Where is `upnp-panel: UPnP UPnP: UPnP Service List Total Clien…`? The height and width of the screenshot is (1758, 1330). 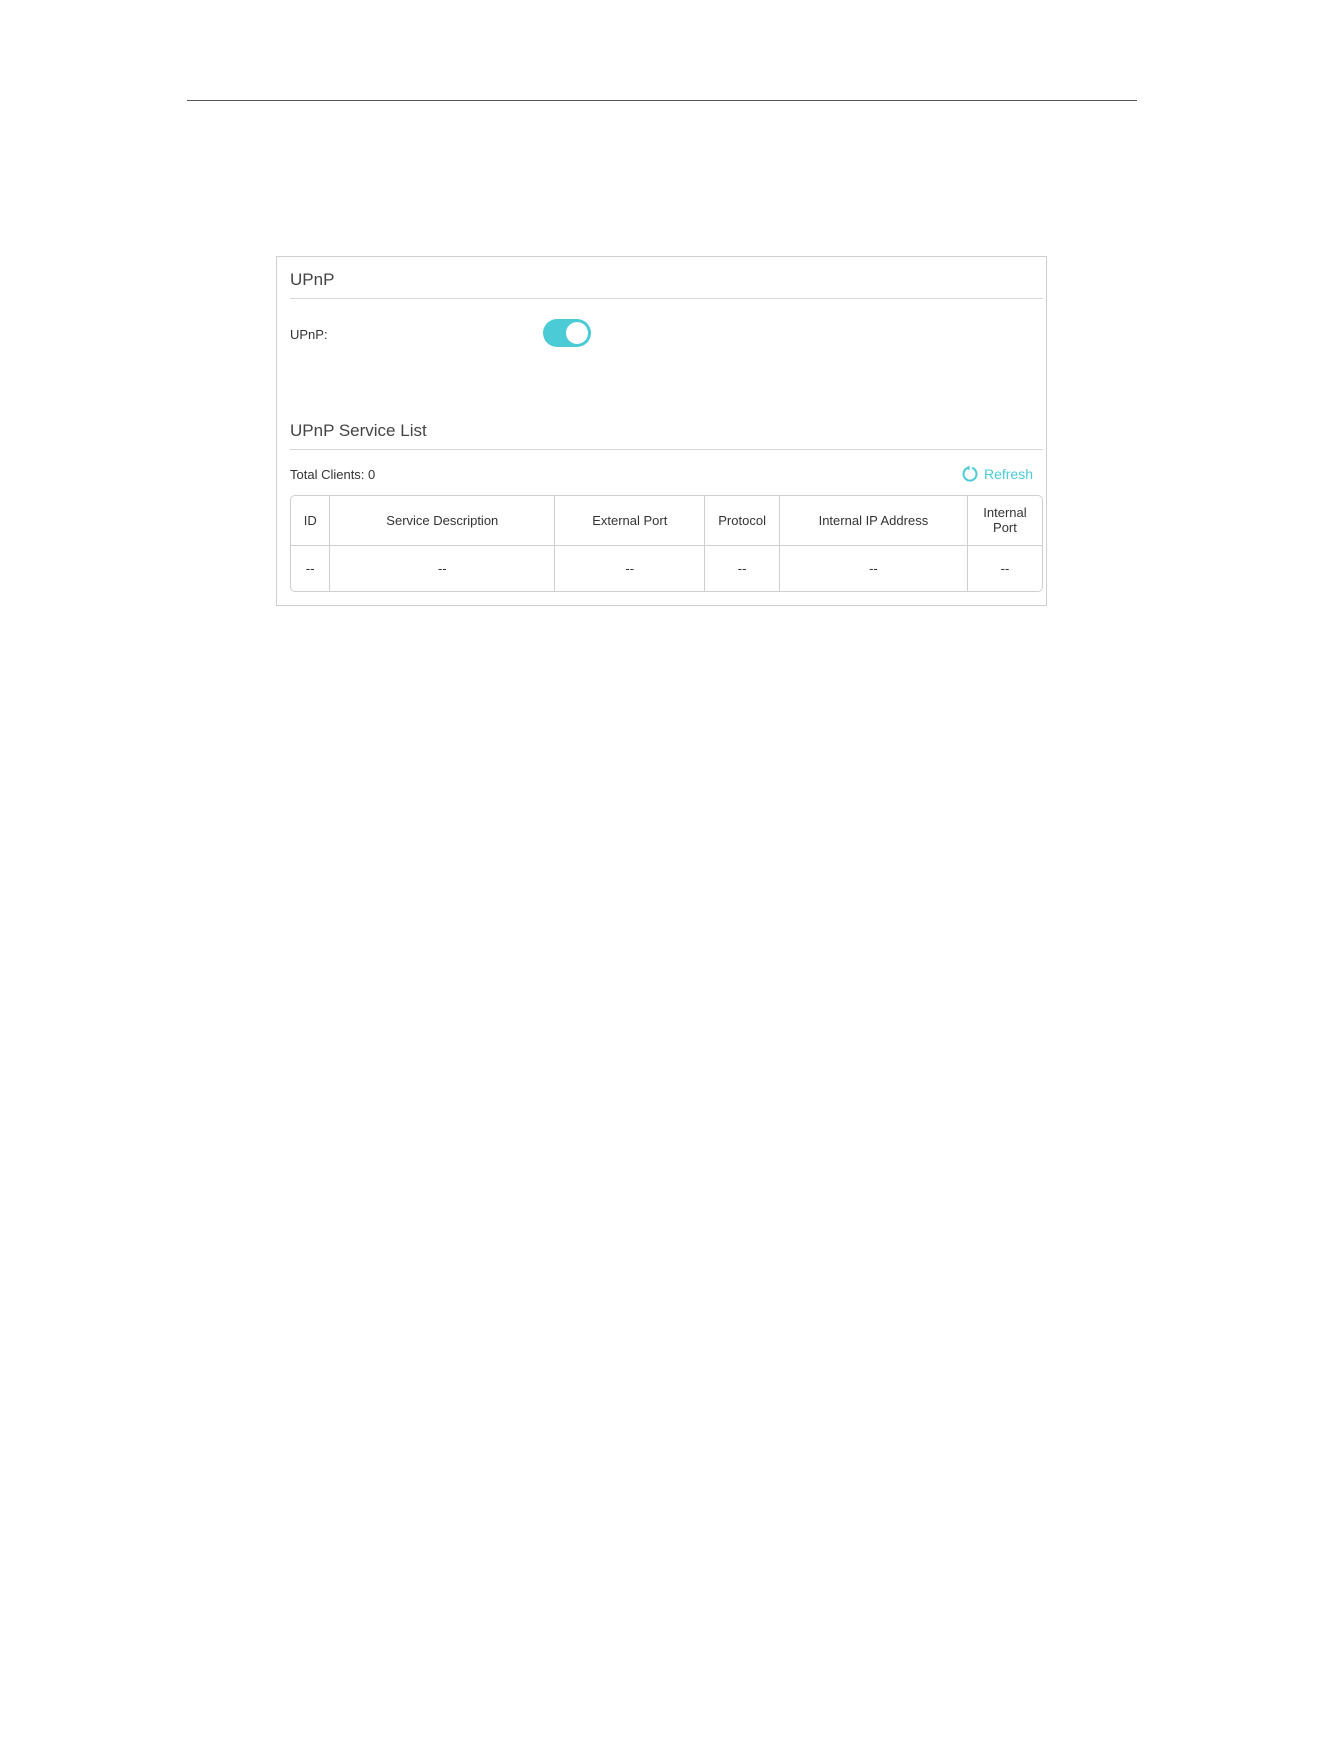 upnp-panel: UPnP UPnP: UPnP Service List Total Clien… is located at coordinates (661, 431).